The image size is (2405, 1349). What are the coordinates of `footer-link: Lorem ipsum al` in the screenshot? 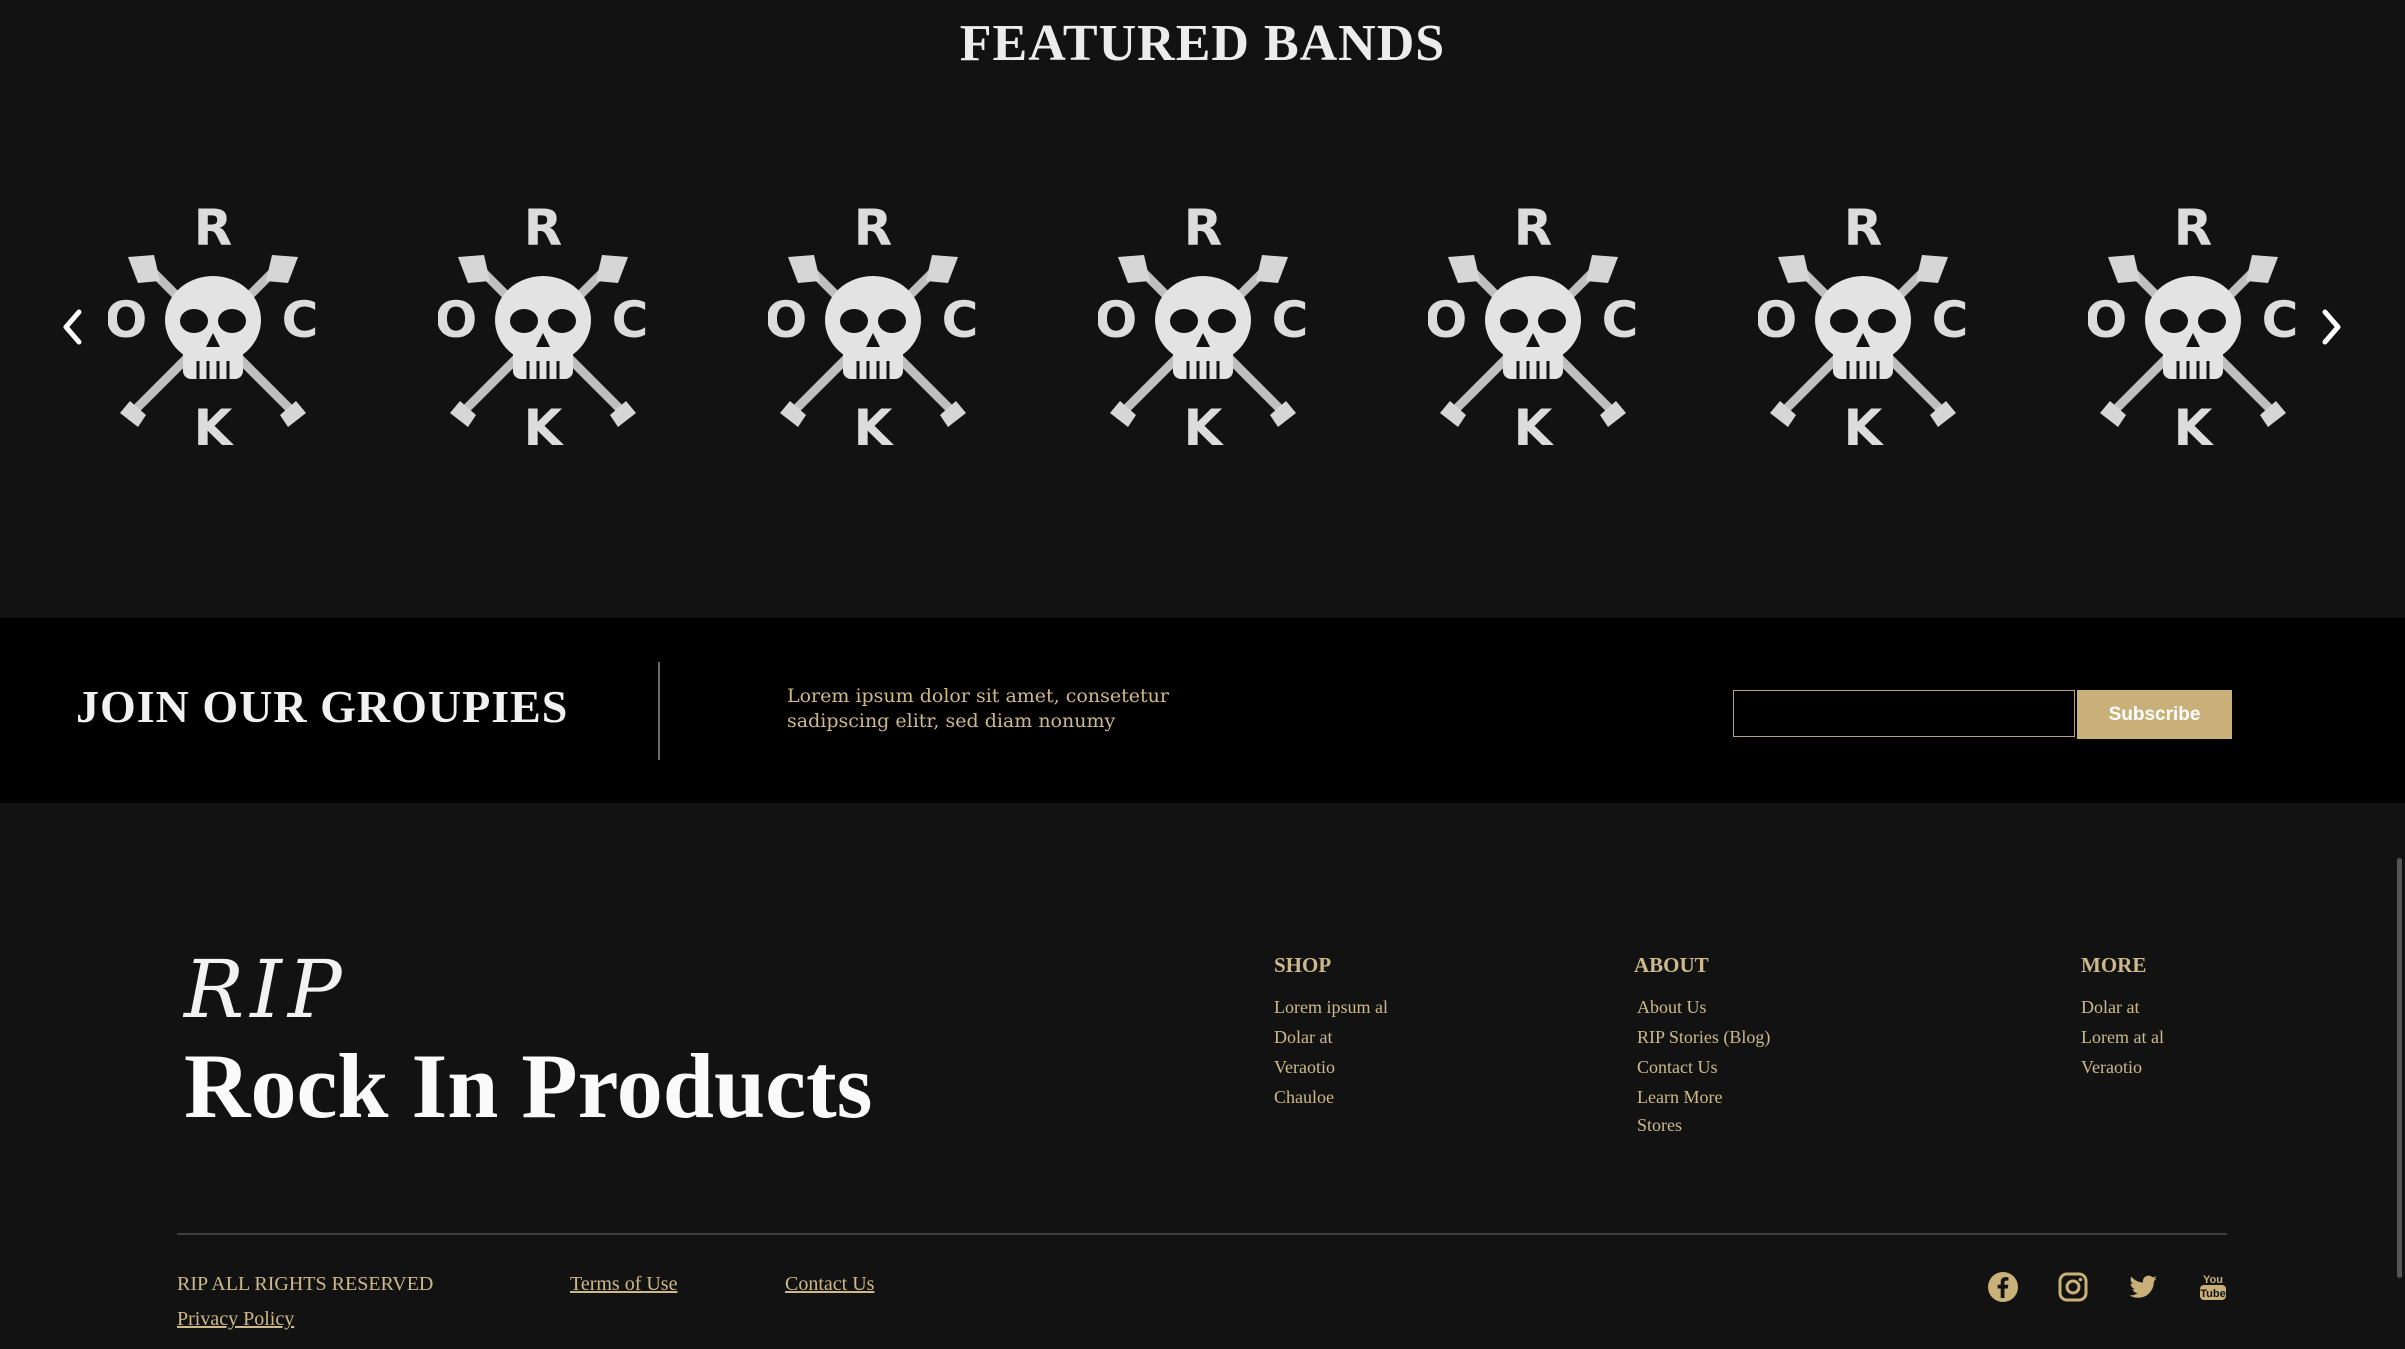 It's located at (1331, 1007).